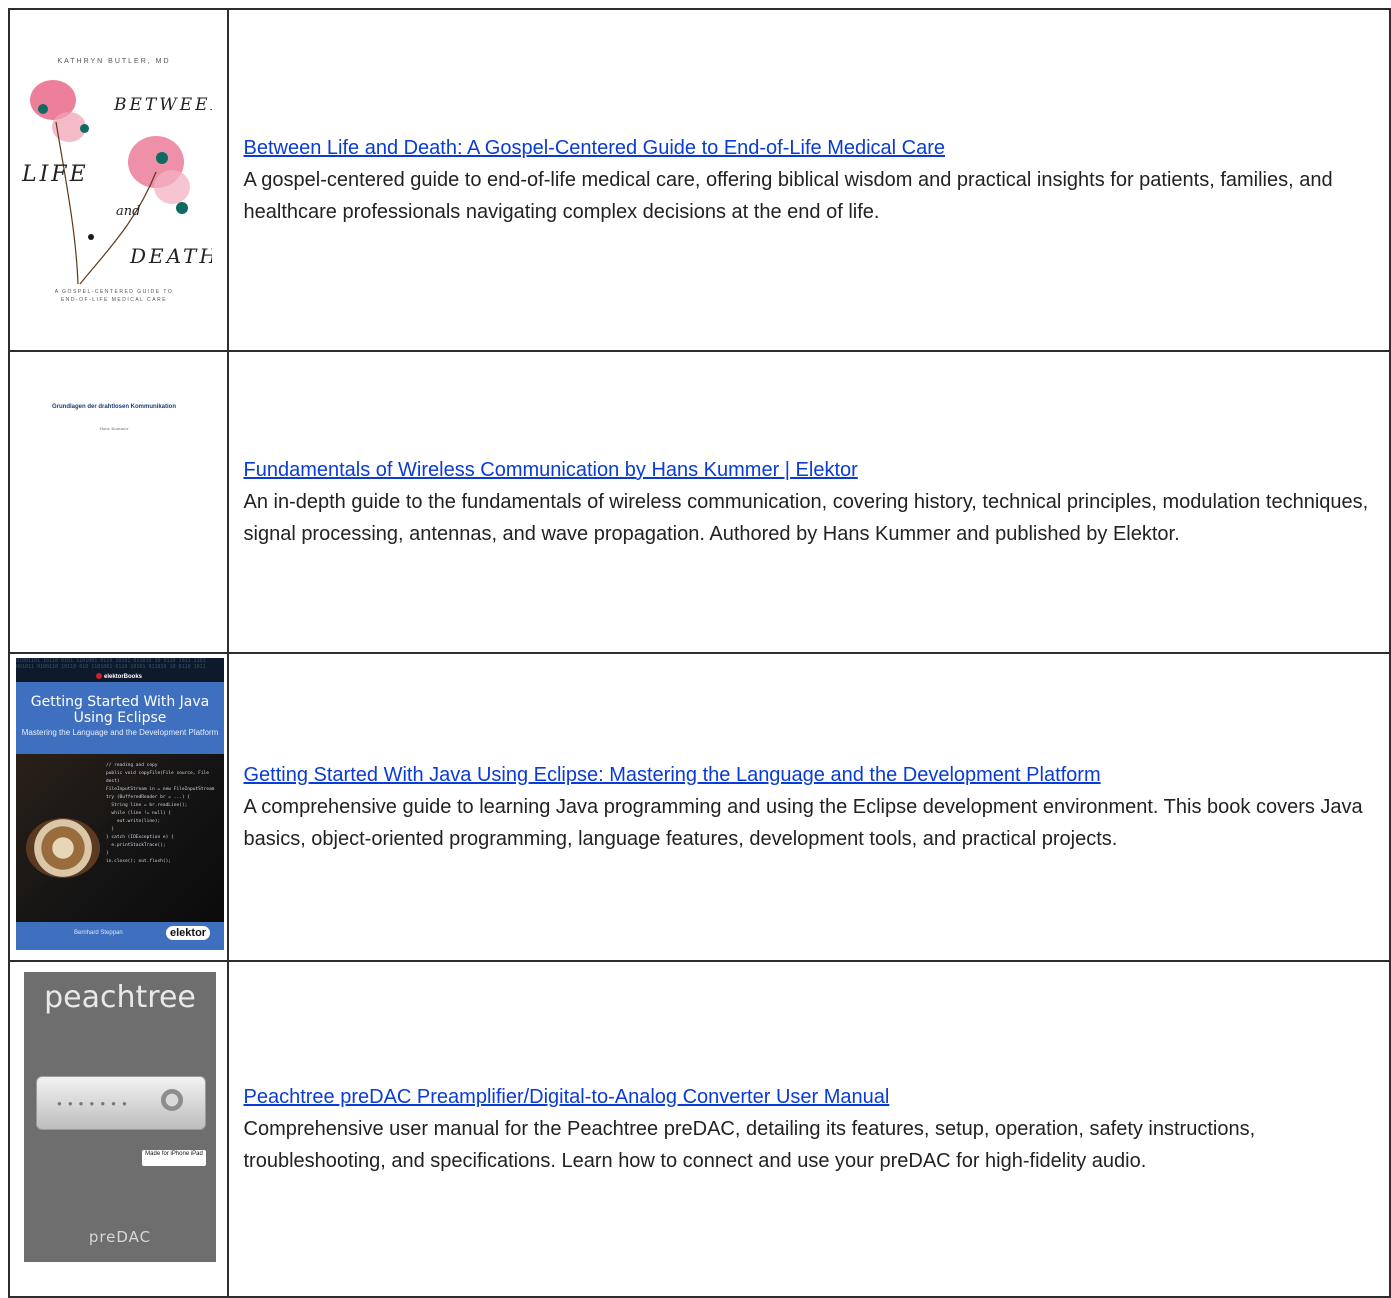 This screenshot has width=1391, height=1298. What do you see at coordinates (174, 1158) in the screenshot?
I see `made-for-badge: Made for iPhone iPad` at bounding box center [174, 1158].